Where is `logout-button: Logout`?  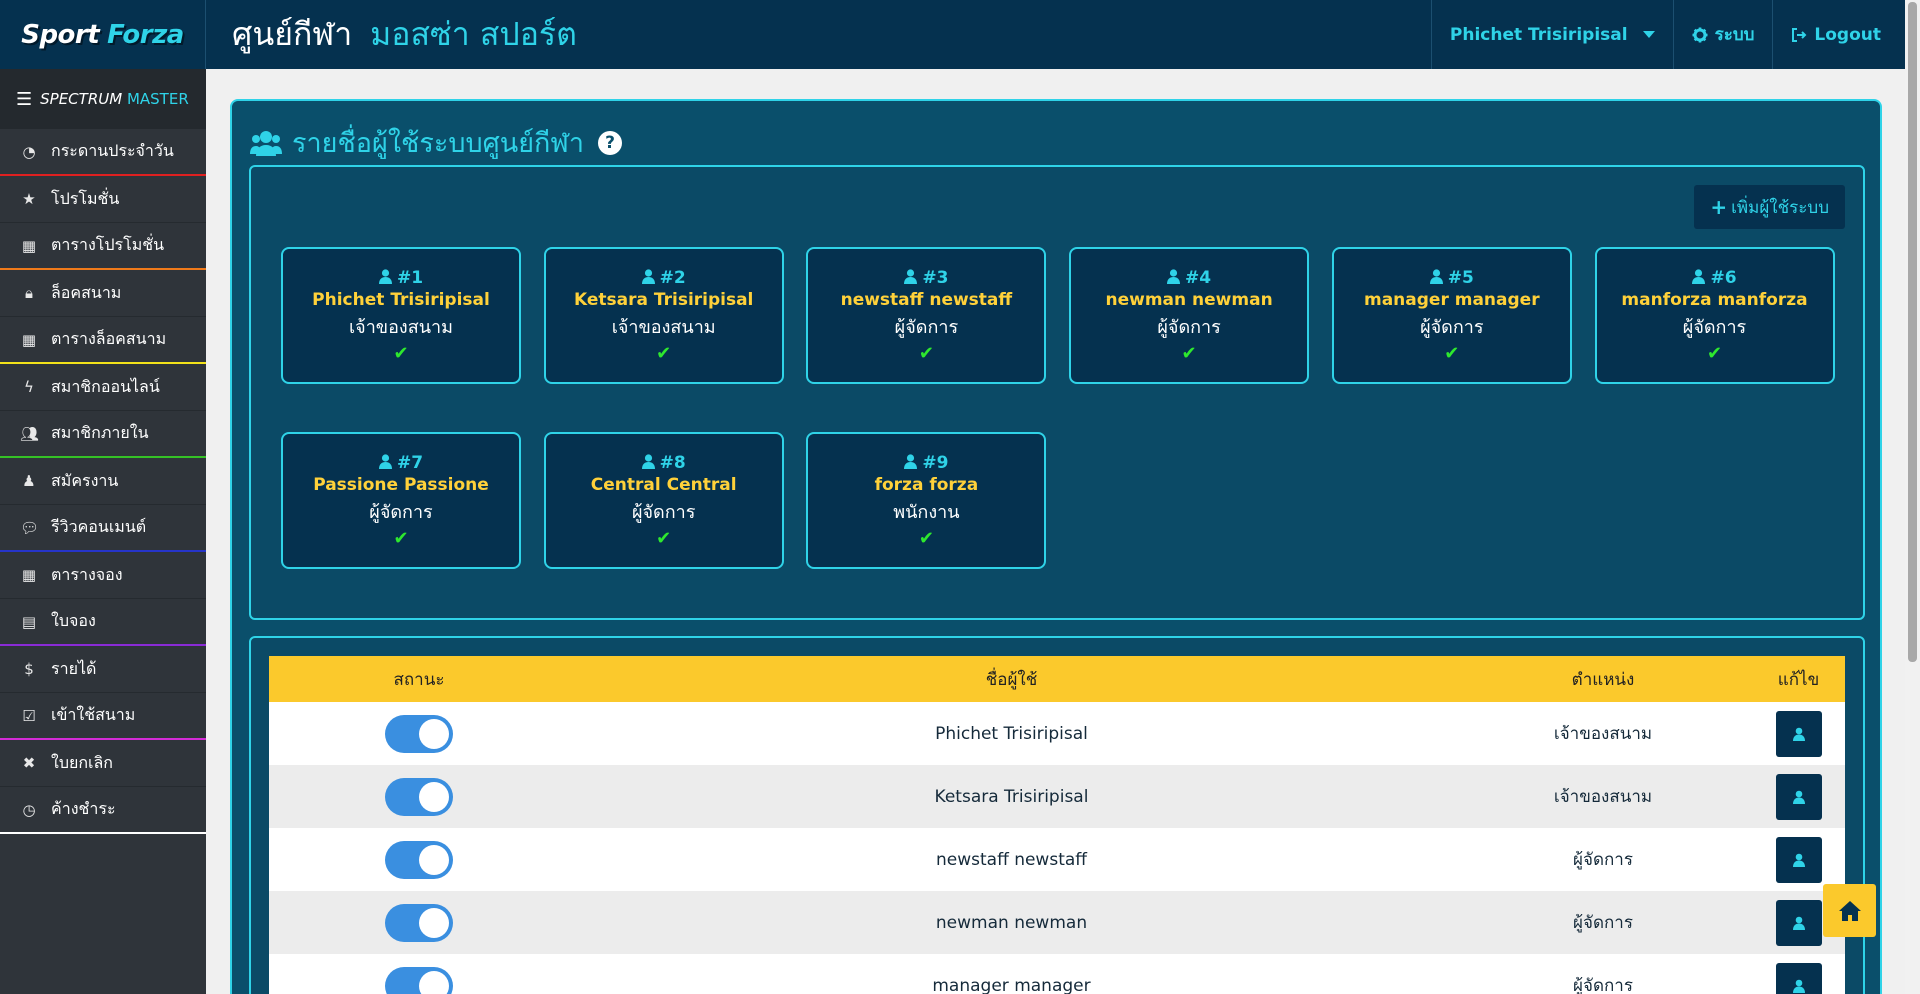
logout-button: Logout is located at coordinates (1838, 34).